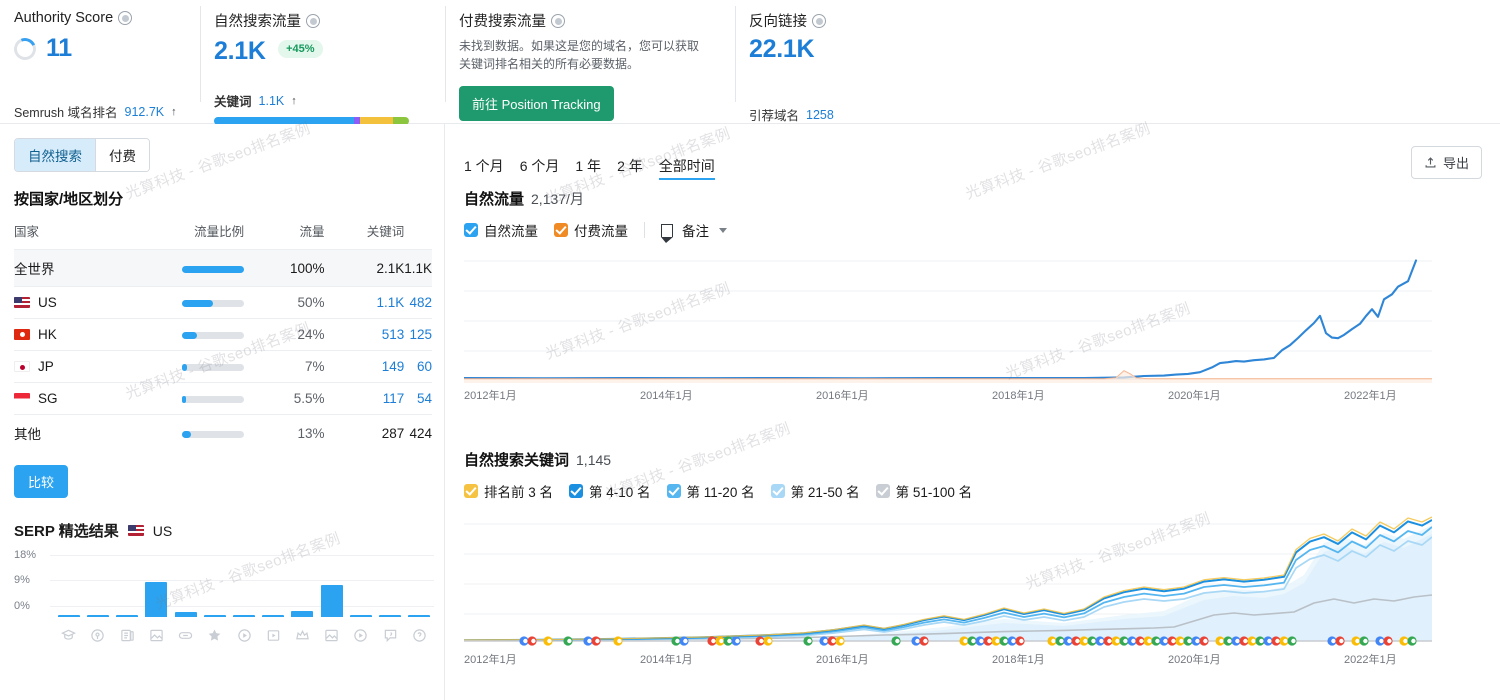 Image resolution: width=1500 pixels, height=700 pixels. Describe the element at coordinates (419, 635) in the screenshot. I see `people-also-ask-icon` at that location.